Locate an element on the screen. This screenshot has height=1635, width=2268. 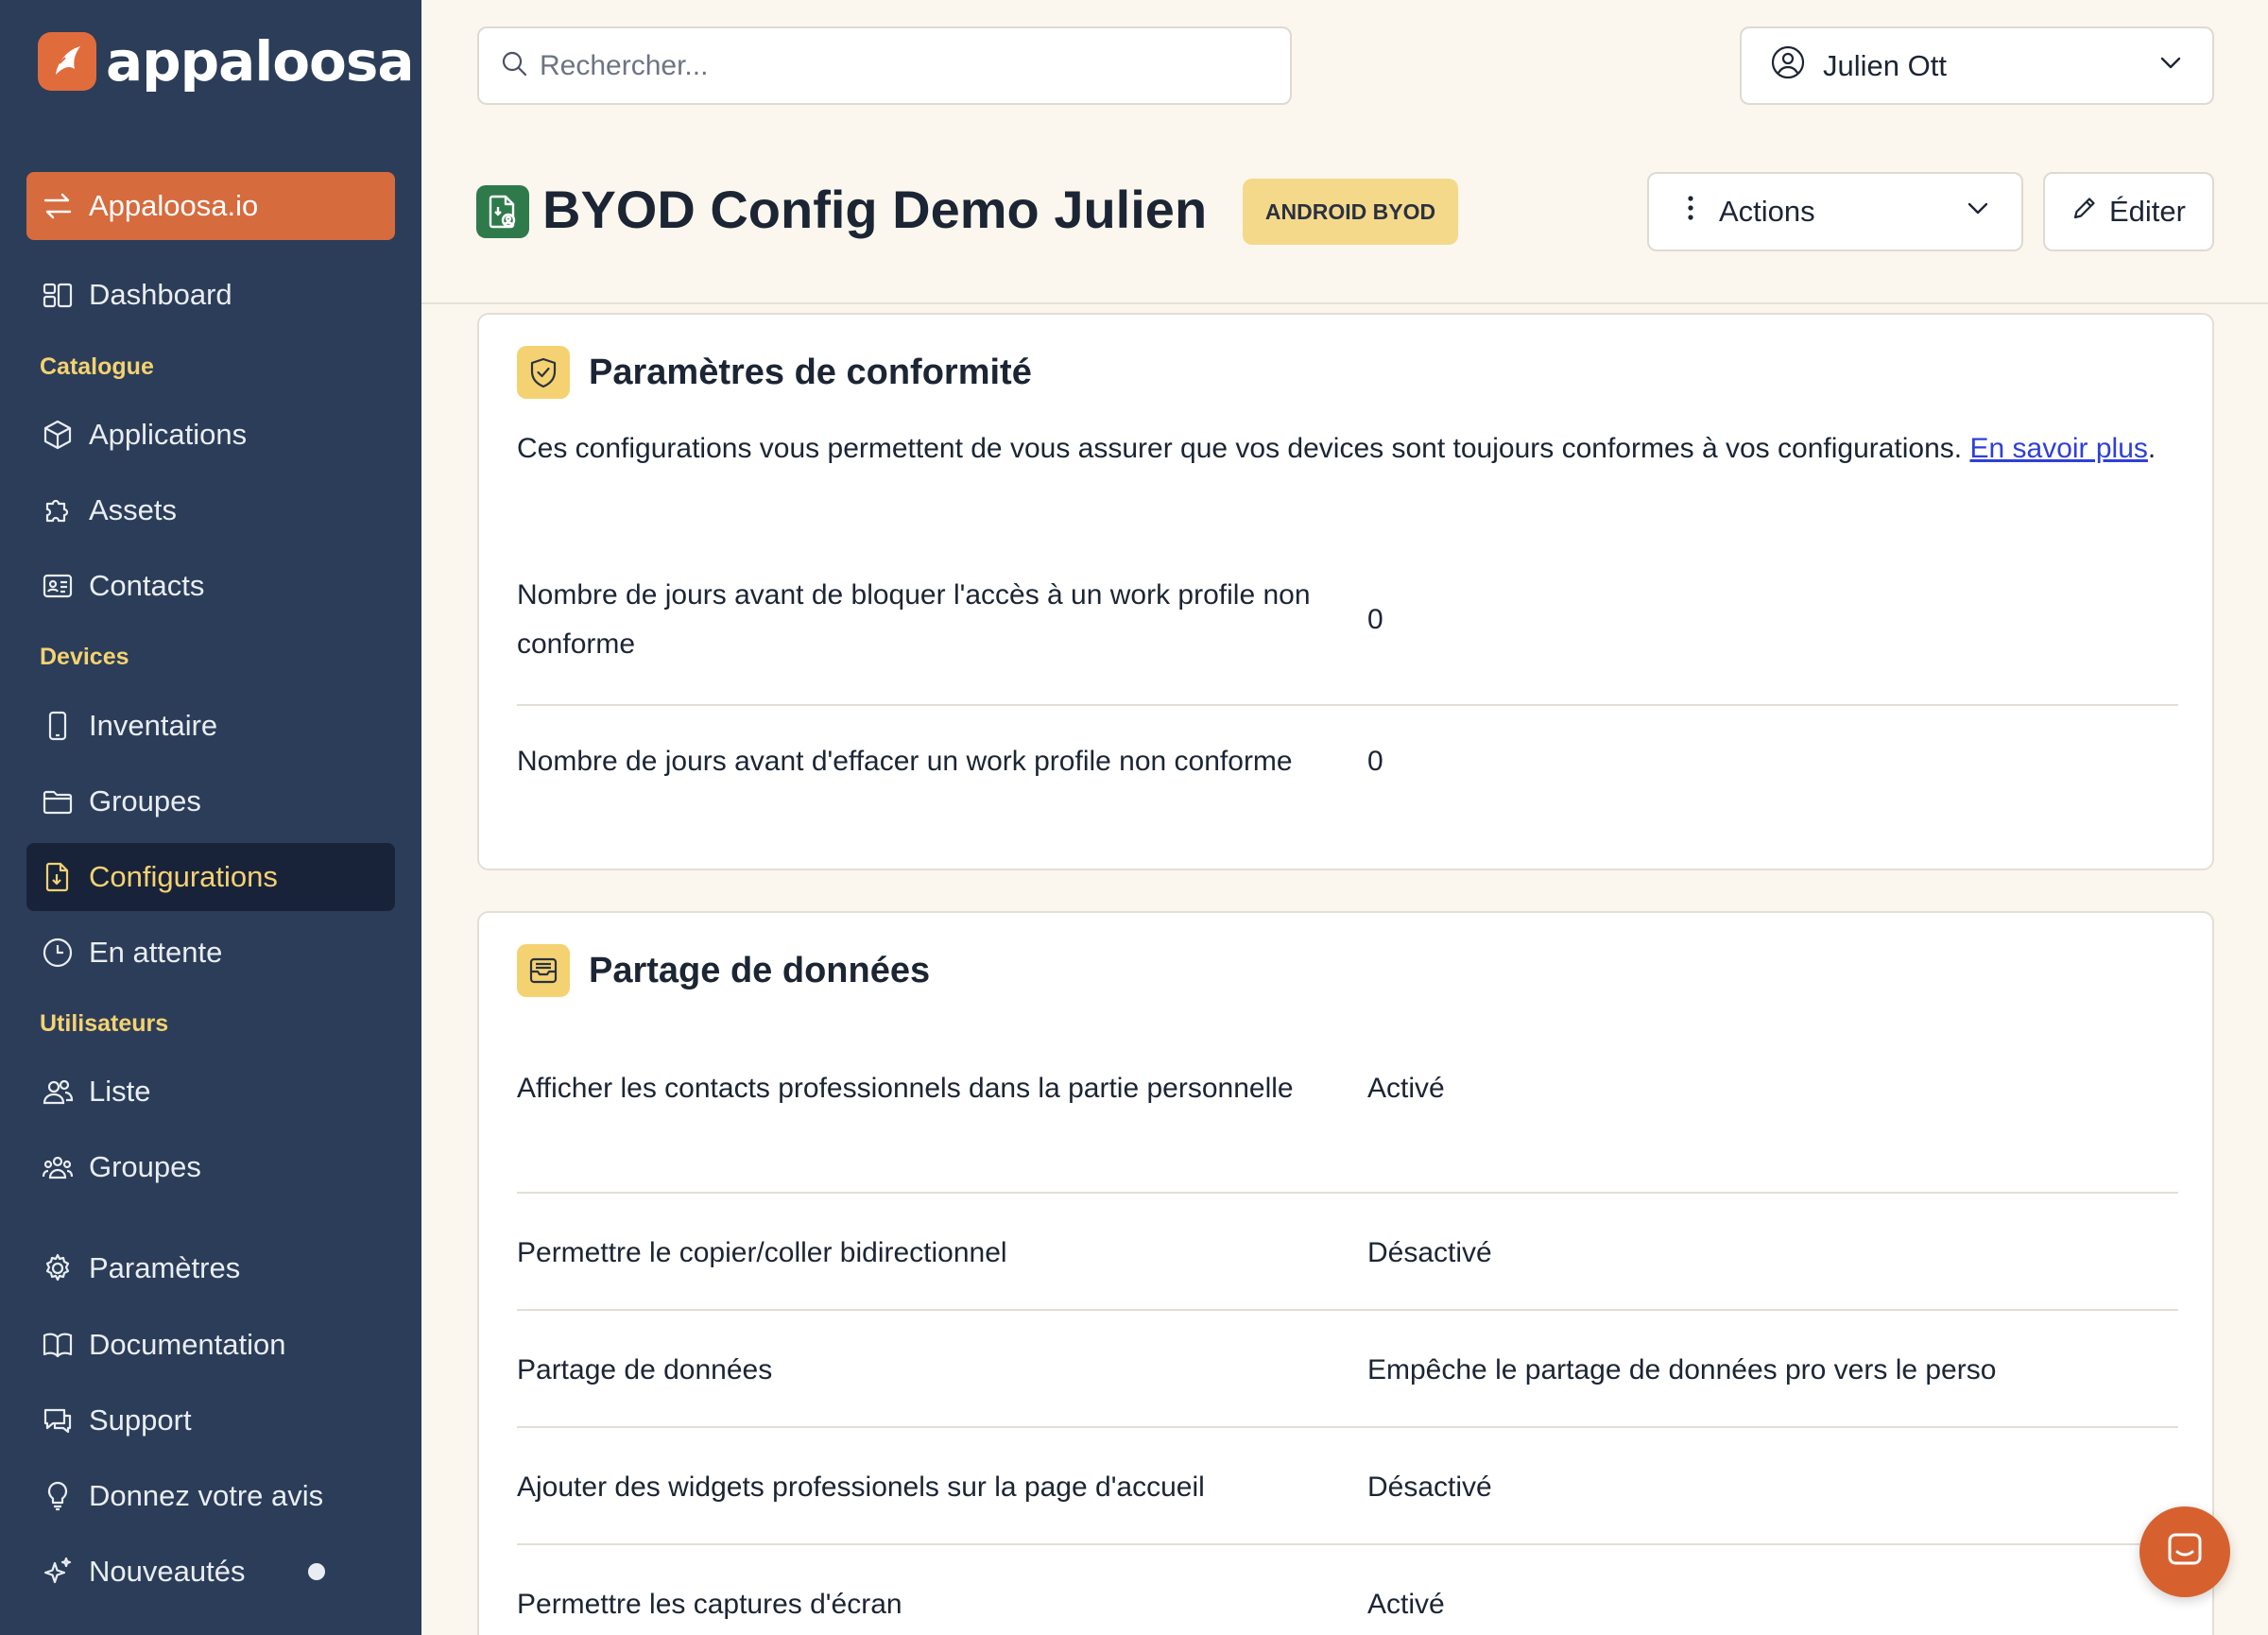
data-sharing-card-header: Partage de données is located at coordinates (723, 971).